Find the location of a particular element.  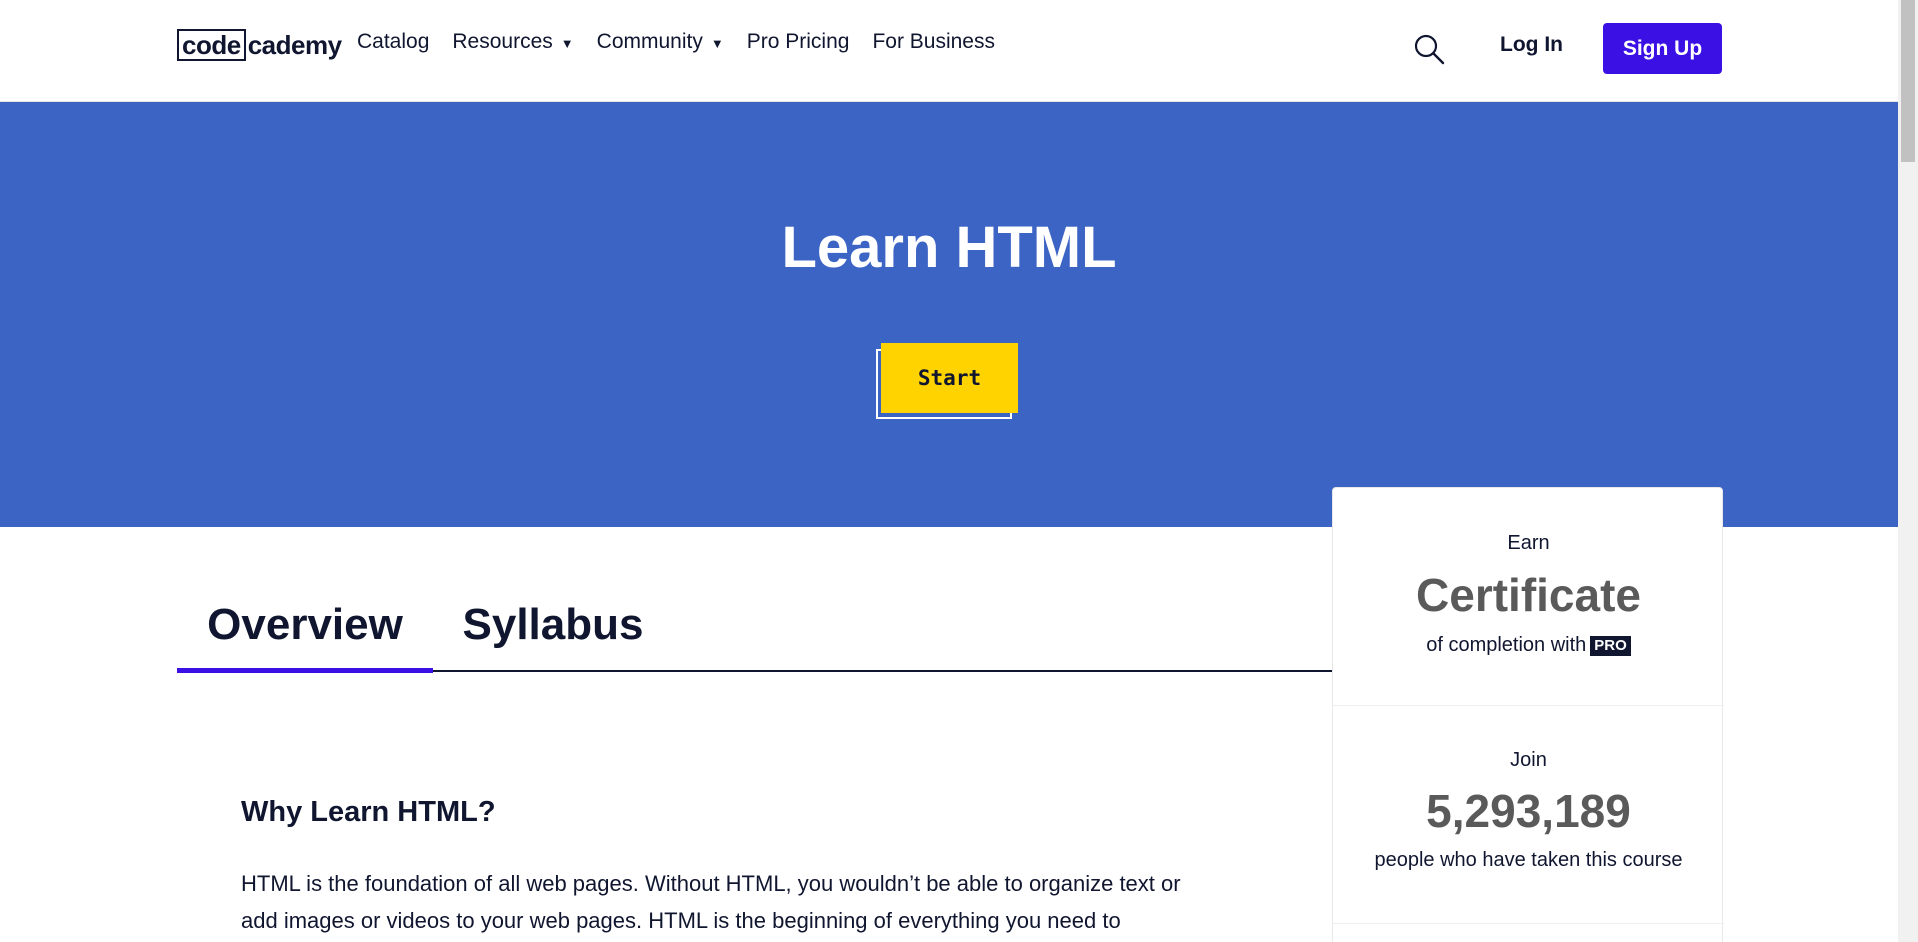

search-button is located at coordinates (1429, 49).